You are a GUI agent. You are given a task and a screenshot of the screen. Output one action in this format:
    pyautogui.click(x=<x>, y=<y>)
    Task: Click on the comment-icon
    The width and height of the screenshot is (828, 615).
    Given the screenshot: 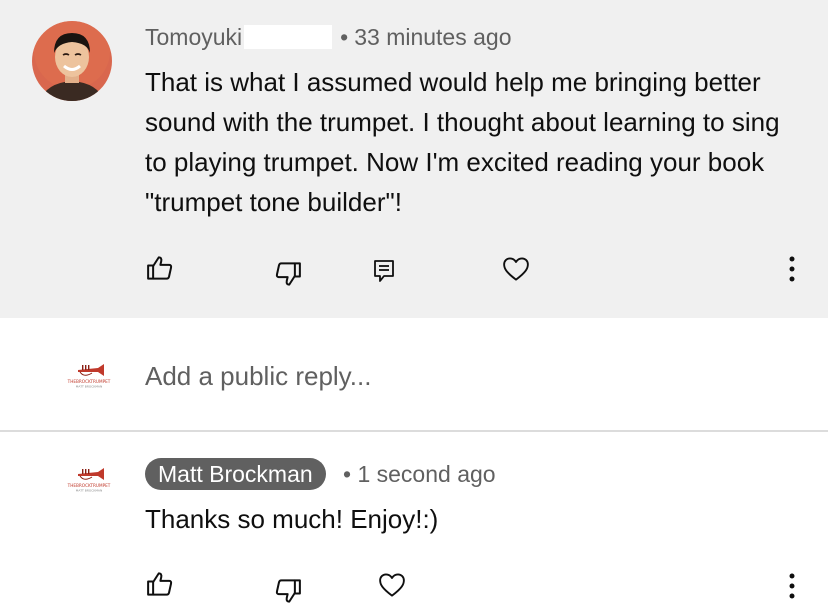 What is the action you would take?
    pyautogui.click(x=384, y=271)
    